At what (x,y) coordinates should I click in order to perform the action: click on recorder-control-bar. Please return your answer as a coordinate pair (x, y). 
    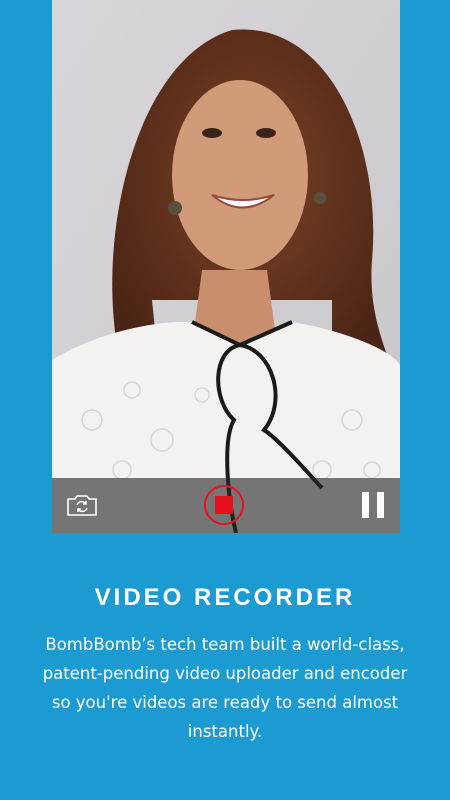
    Looking at the image, I should click on (226, 505).